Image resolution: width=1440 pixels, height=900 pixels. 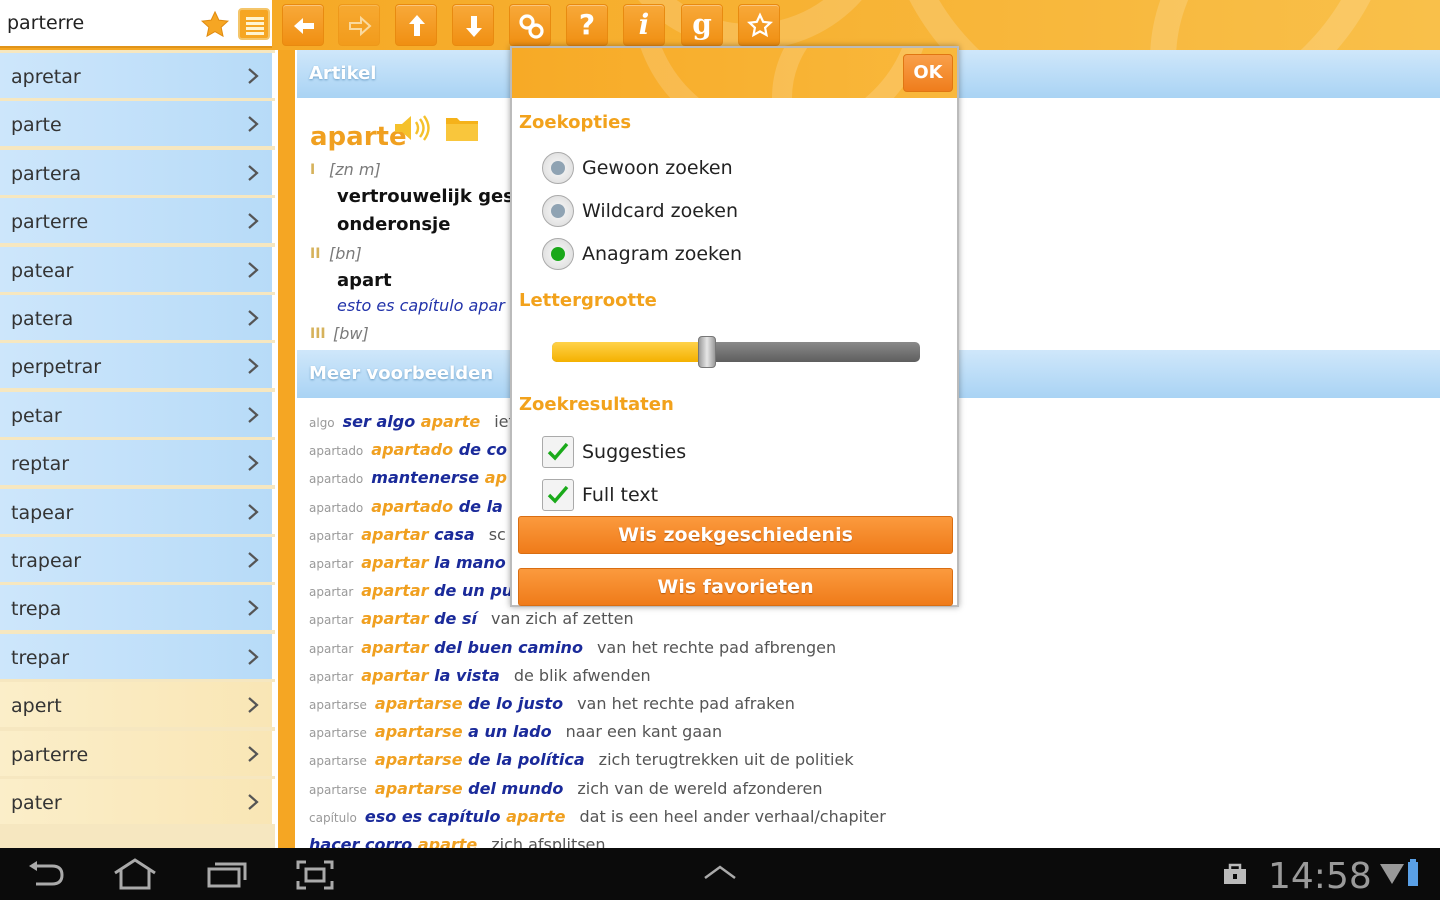 I want to click on example-row: apartar apartar la vista de blik afwenden, so click(x=480, y=679).